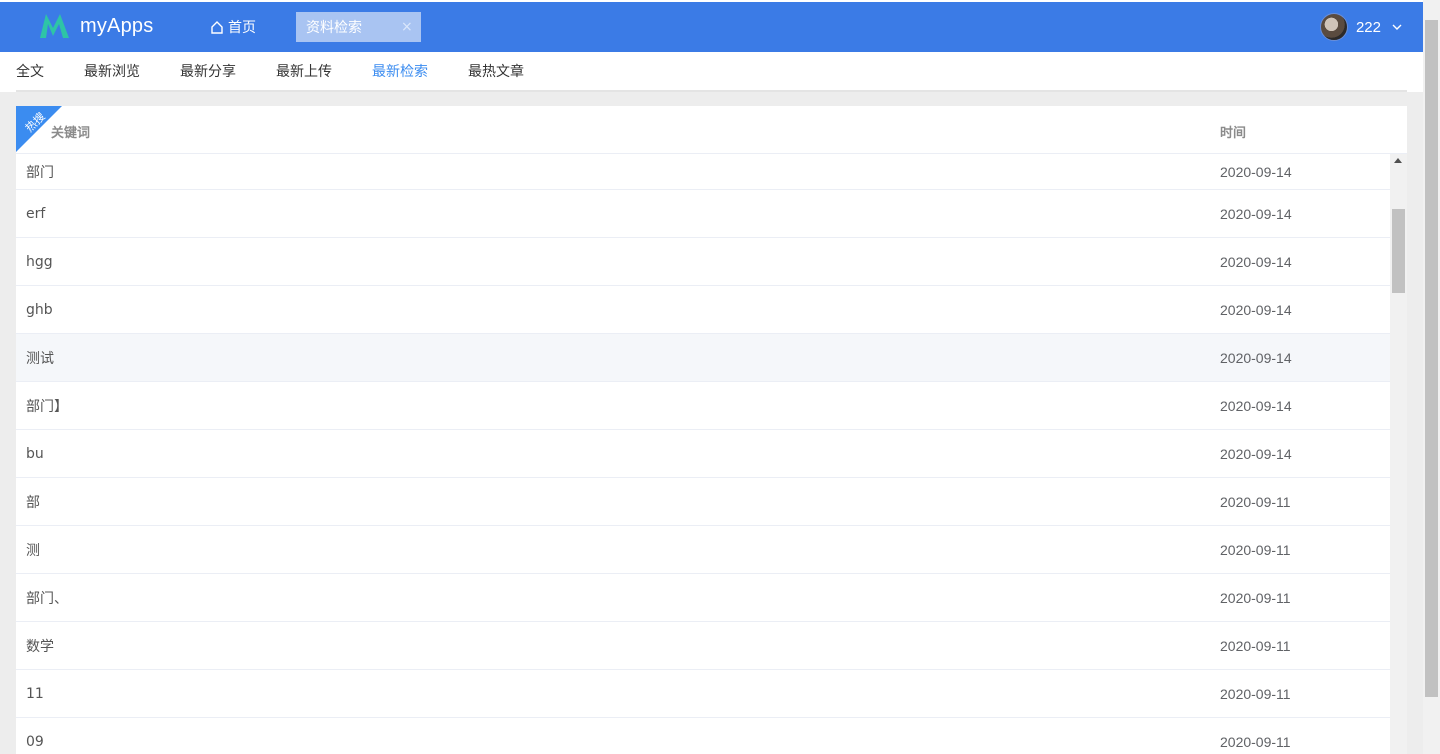 This screenshot has width=1440, height=754. Describe the element at coordinates (703, 736) in the screenshot. I see `table-row: 09 2020-09-11` at that location.